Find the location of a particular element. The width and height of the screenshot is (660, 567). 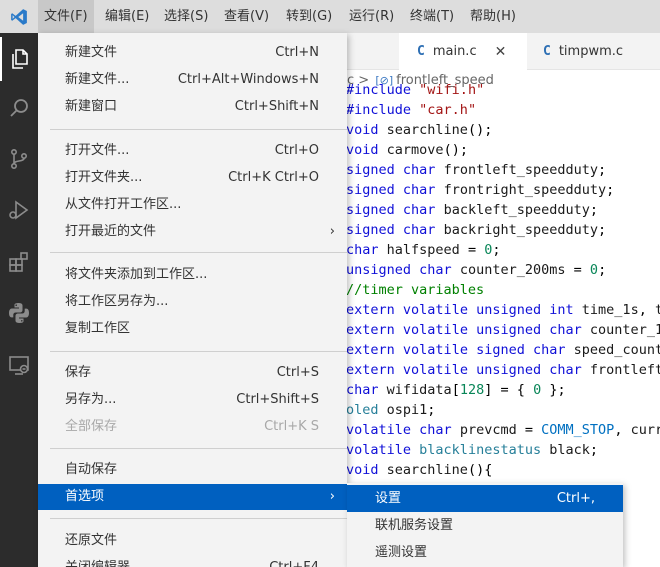

menu-item-label: 遥测设置 is located at coordinates (401, 552).